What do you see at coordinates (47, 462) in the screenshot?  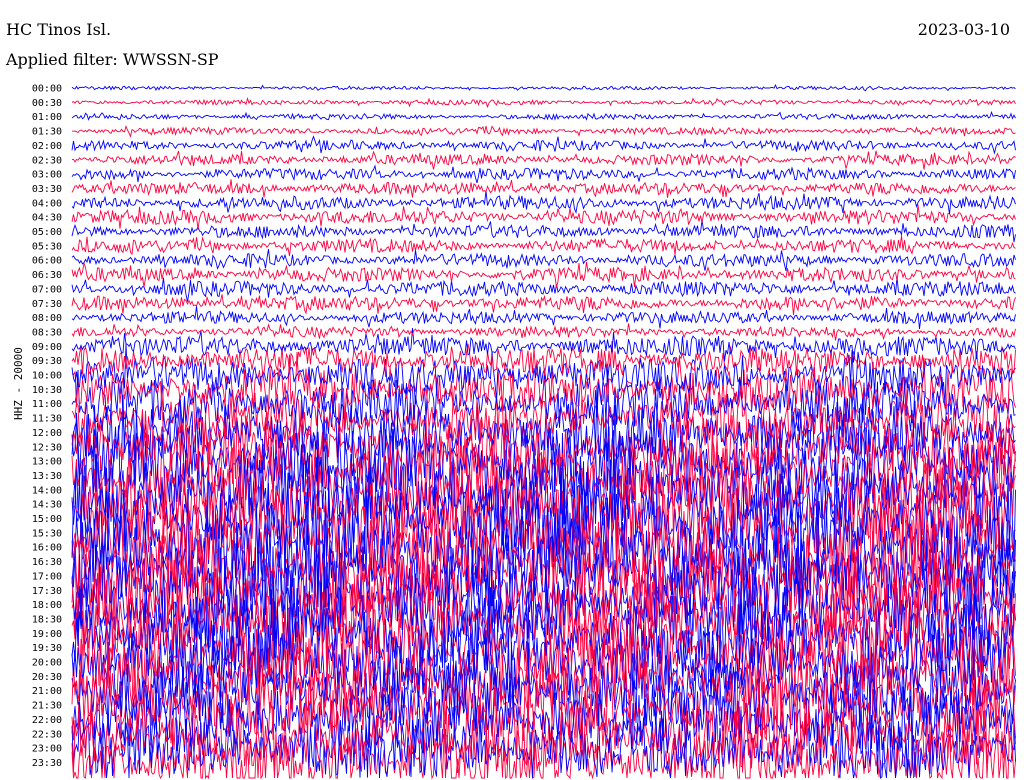 I see `time-label: 13:00` at bounding box center [47, 462].